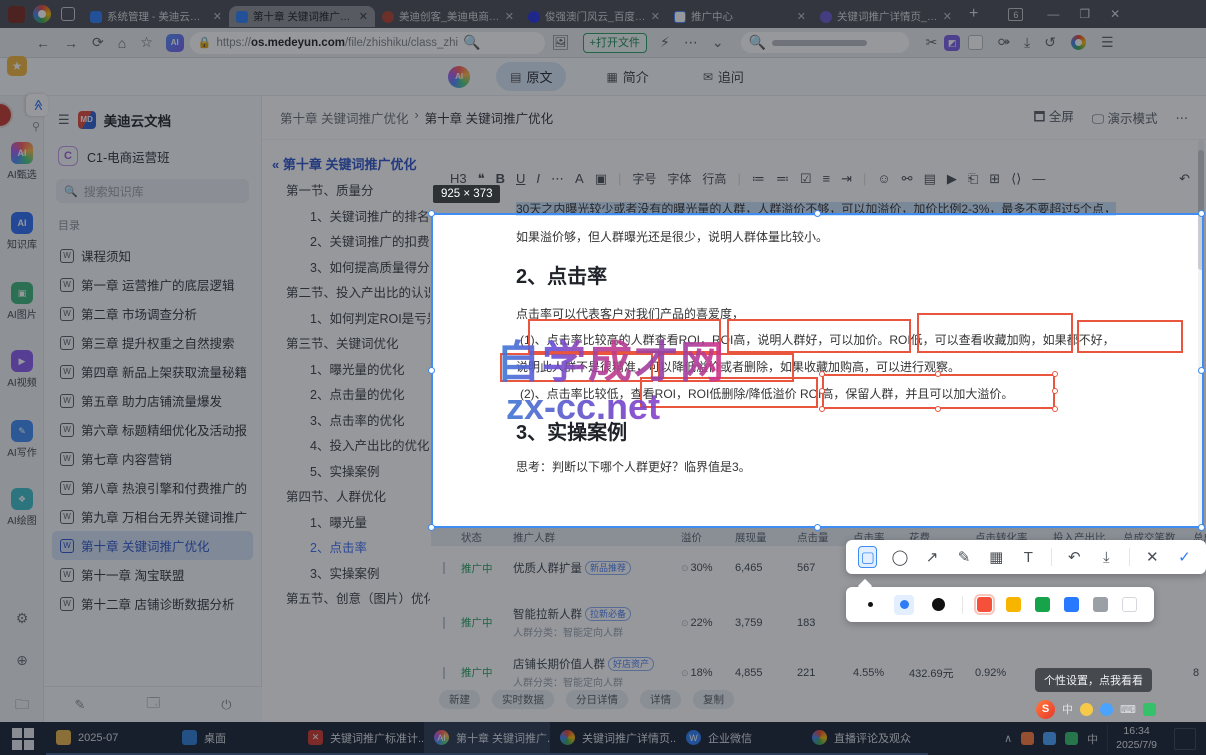  What do you see at coordinates (351, 524) in the screenshot?
I see `toc-item: 1、曝光量` at bounding box center [351, 524].